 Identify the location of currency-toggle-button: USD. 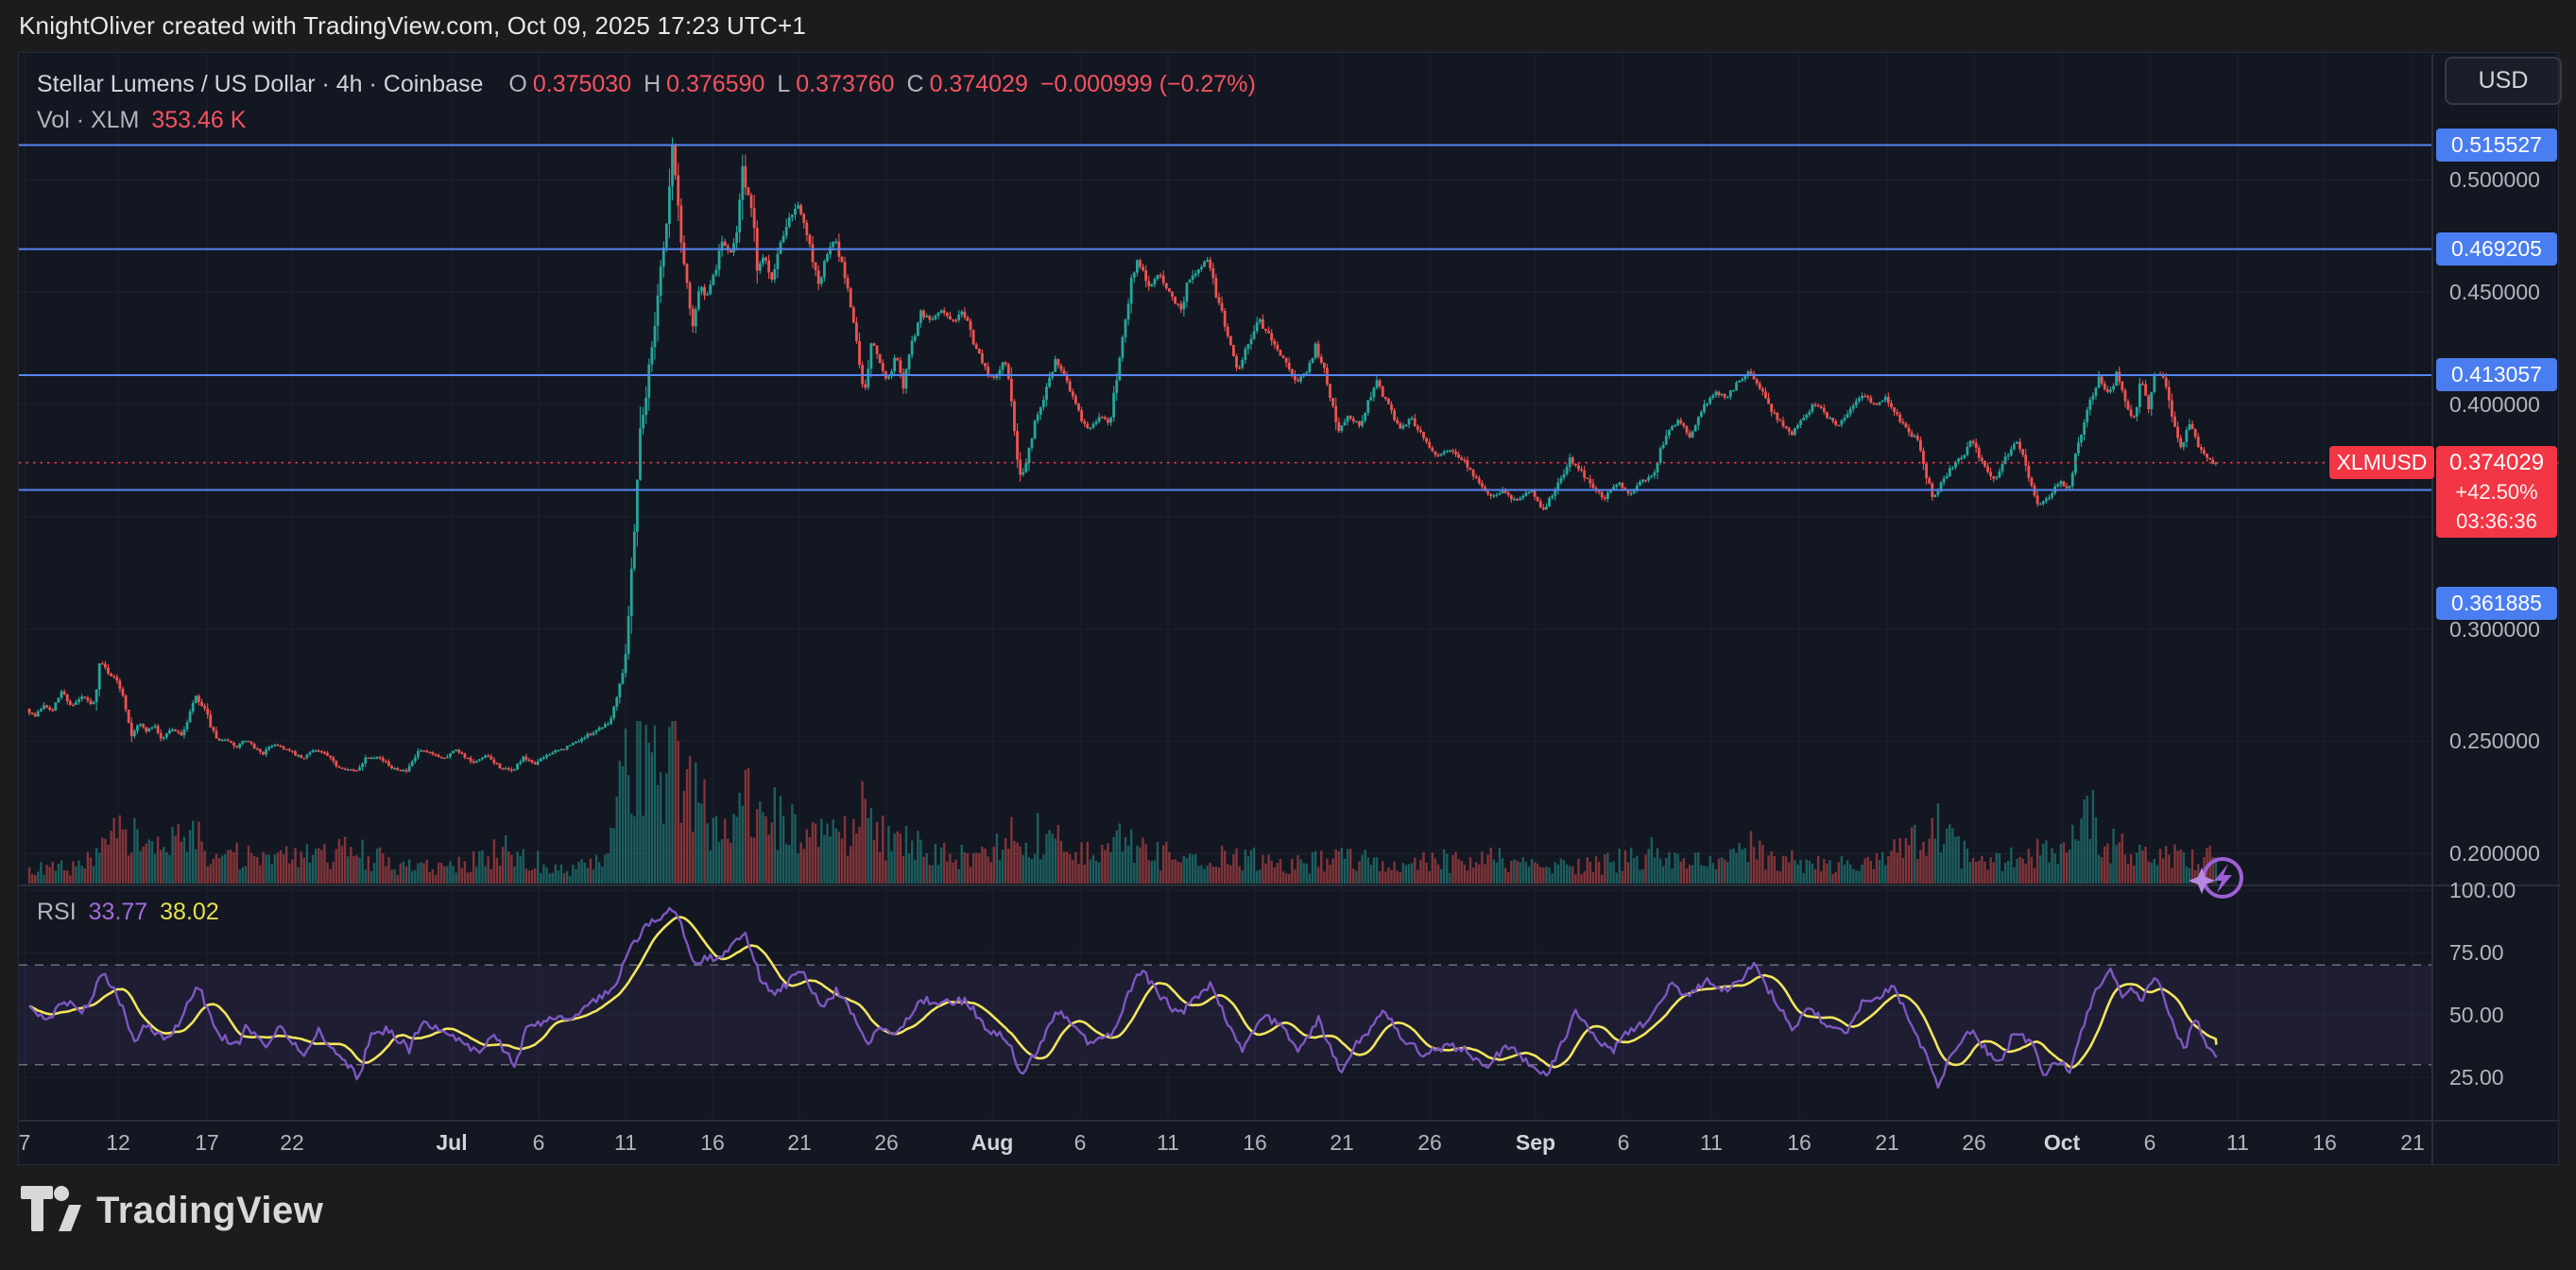
(2503, 81).